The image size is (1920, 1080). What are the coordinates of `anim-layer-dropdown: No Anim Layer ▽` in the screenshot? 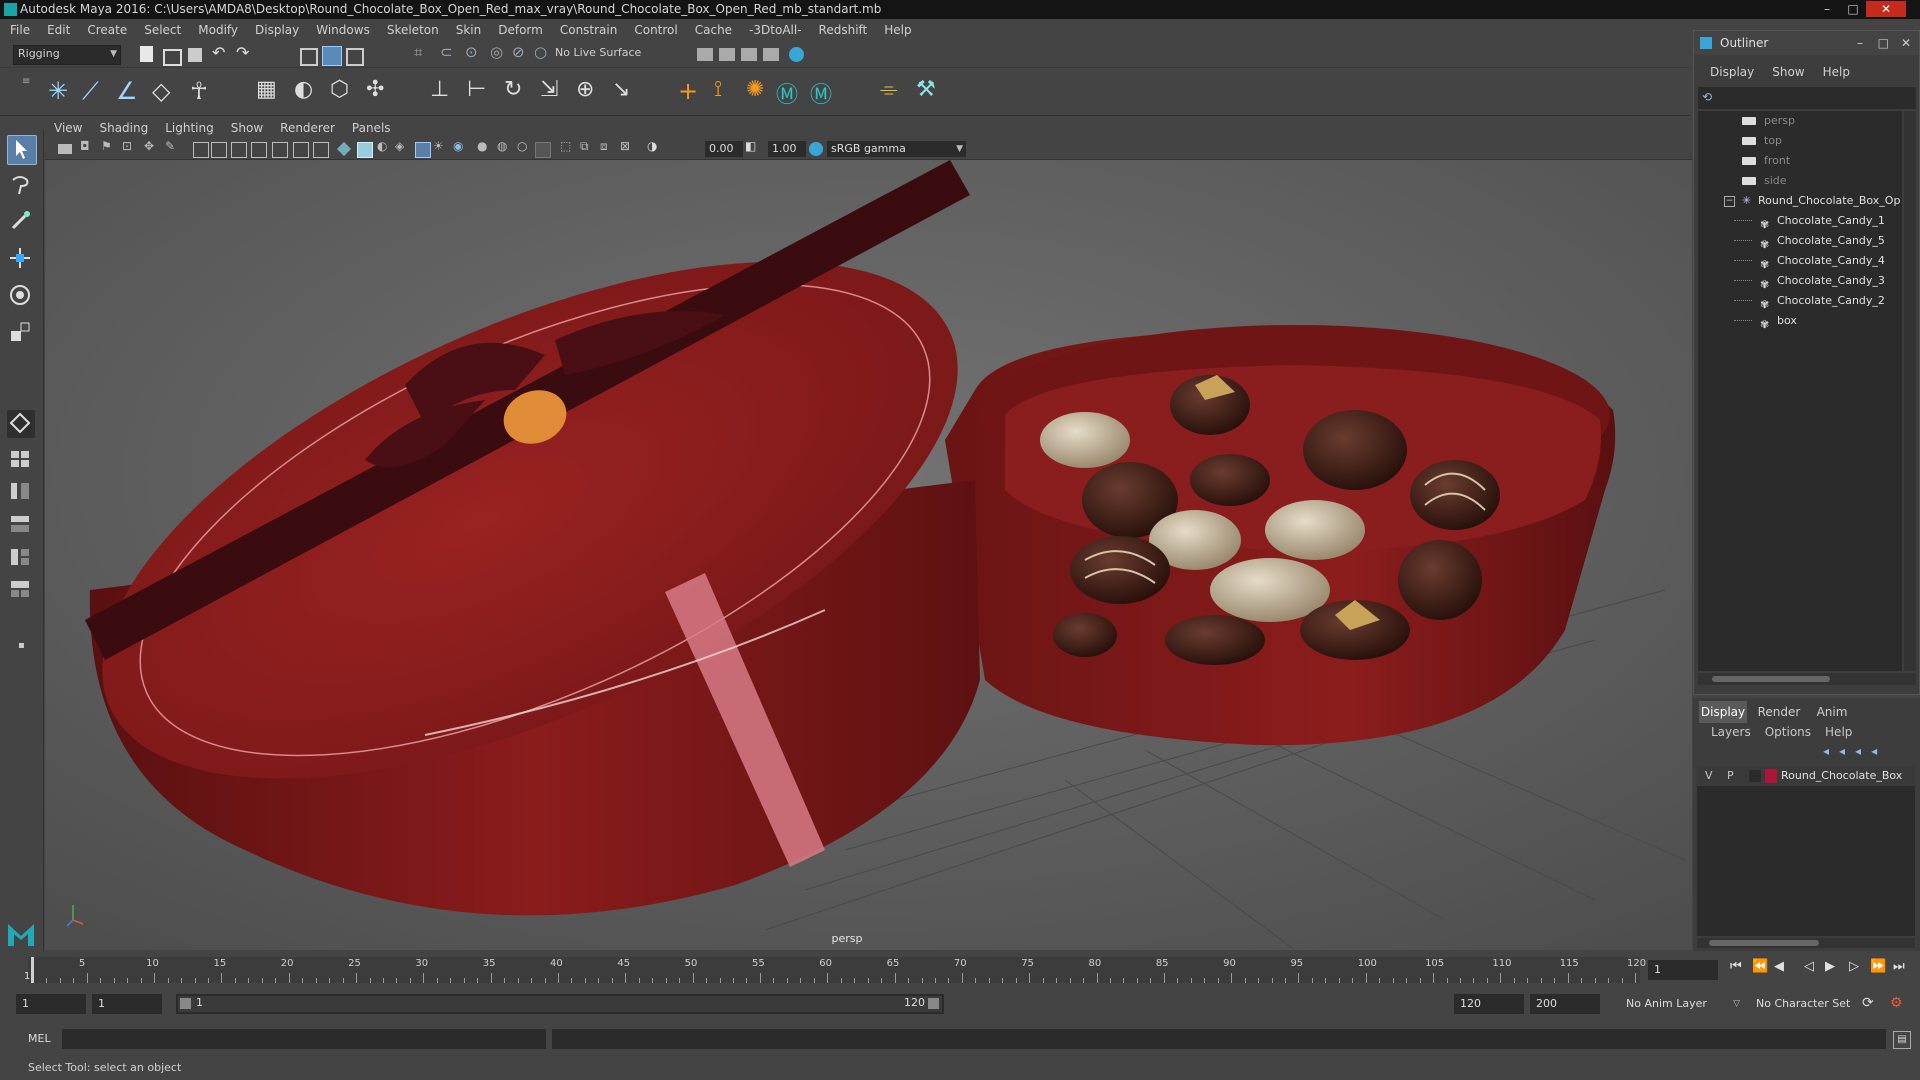 It's located at (1682, 1004).